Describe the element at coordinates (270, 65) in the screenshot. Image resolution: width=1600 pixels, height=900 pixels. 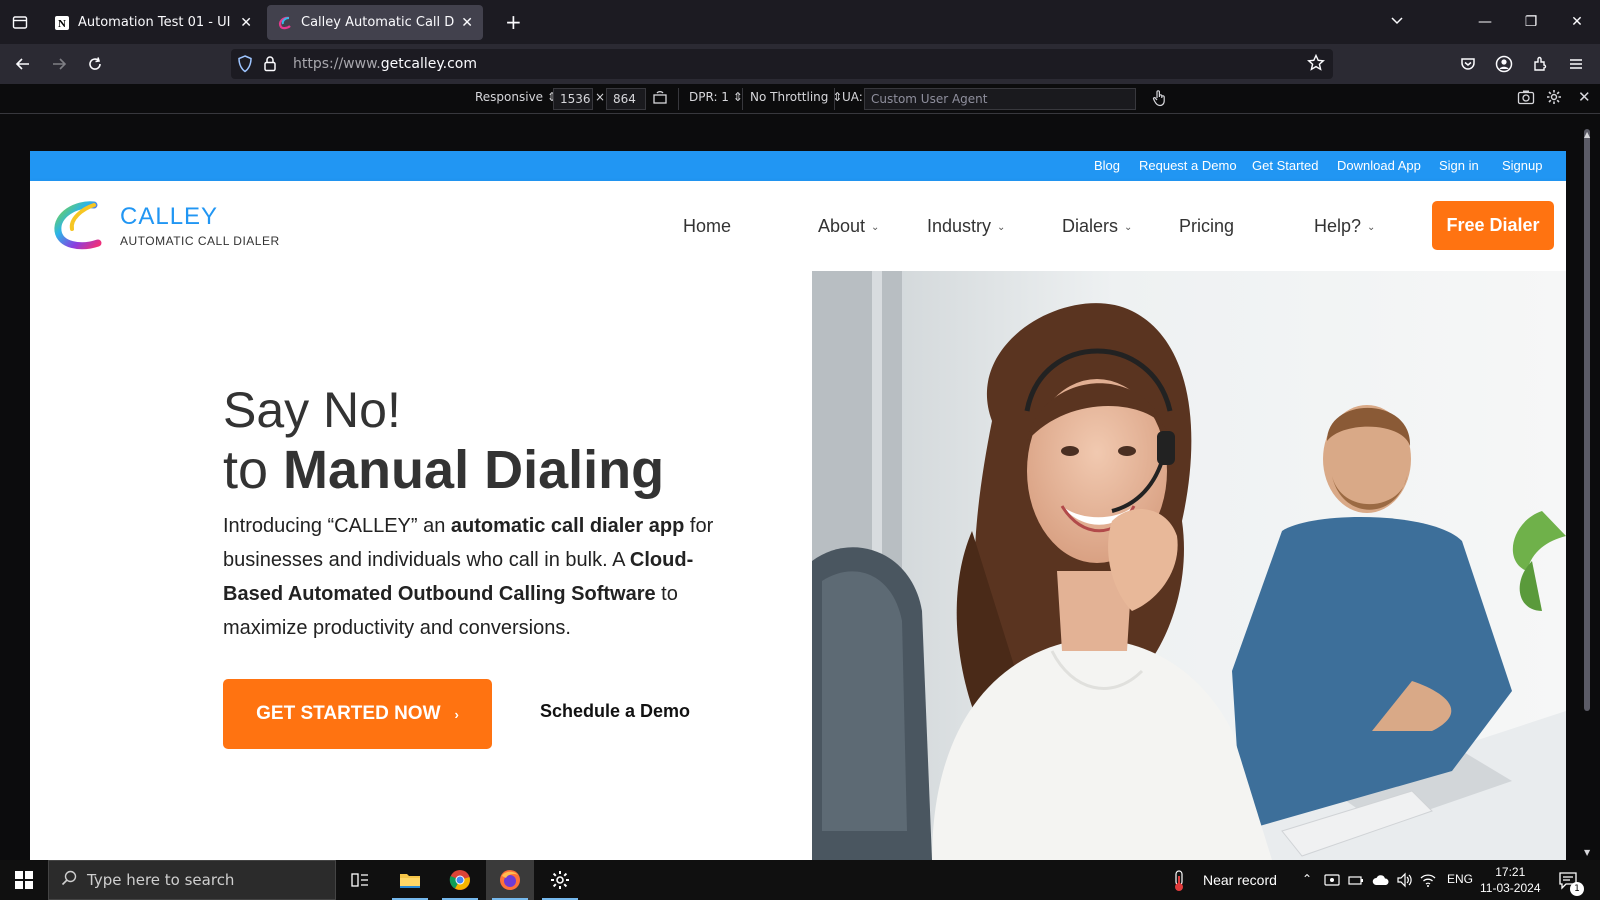
I see `lock-icon` at that location.